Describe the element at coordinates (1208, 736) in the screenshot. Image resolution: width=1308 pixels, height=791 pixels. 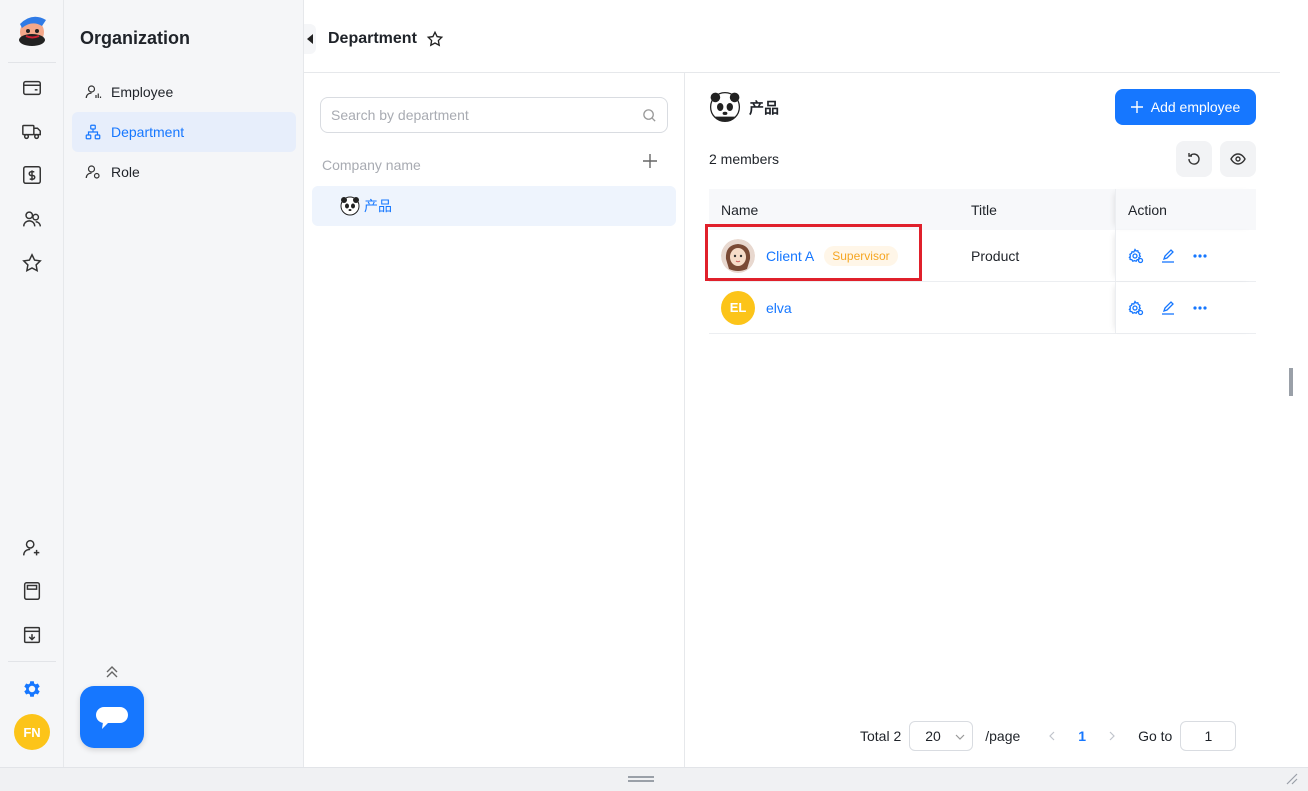
I see `goto-page-input: 1` at that location.